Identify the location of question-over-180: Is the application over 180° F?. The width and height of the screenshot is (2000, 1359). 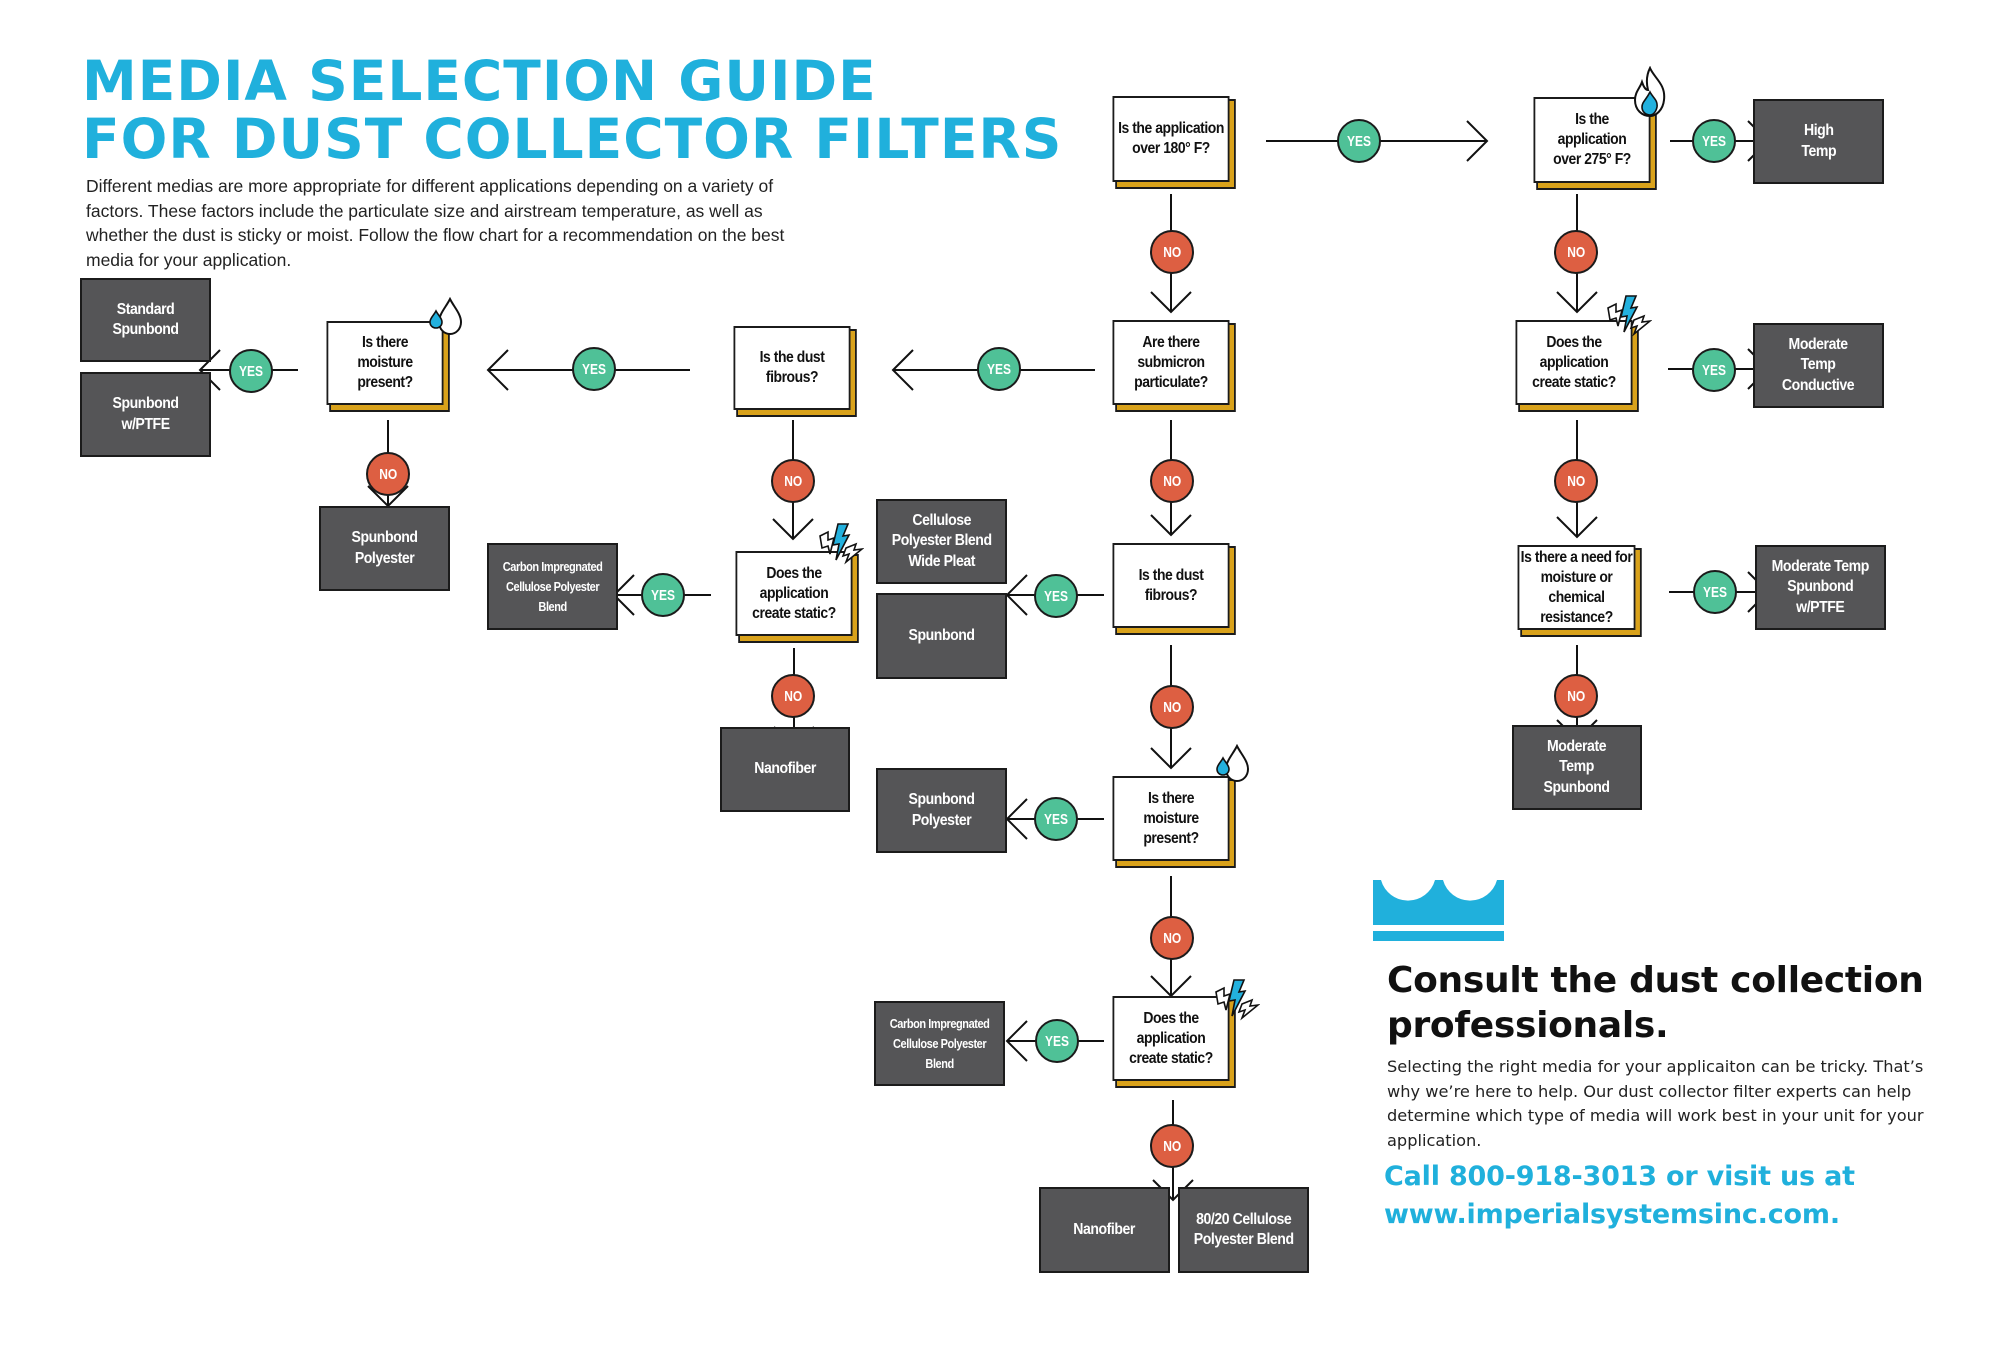
(1171, 139).